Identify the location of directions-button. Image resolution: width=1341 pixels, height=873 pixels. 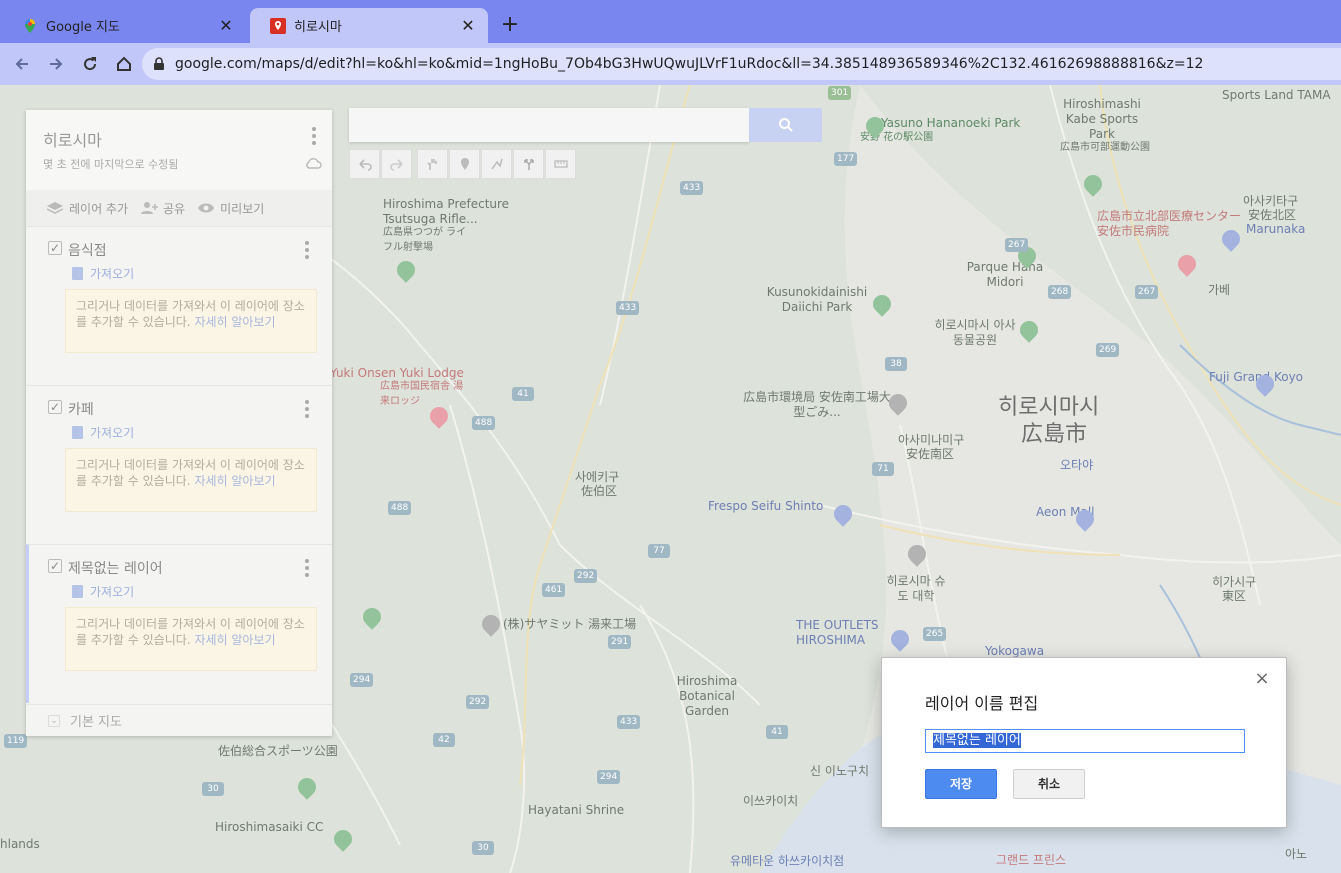
(528, 164).